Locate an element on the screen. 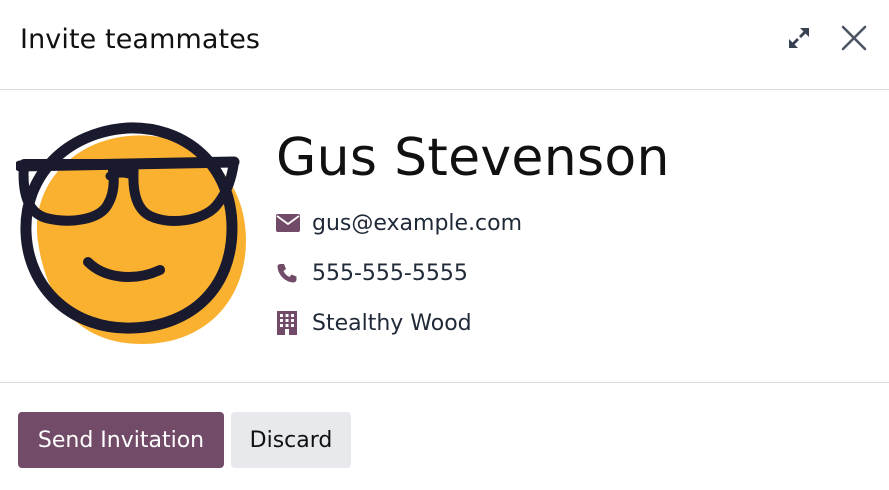 The width and height of the screenshot is (889, 490). company-row: Stealthy Wood is located at coordinates (374, 323).